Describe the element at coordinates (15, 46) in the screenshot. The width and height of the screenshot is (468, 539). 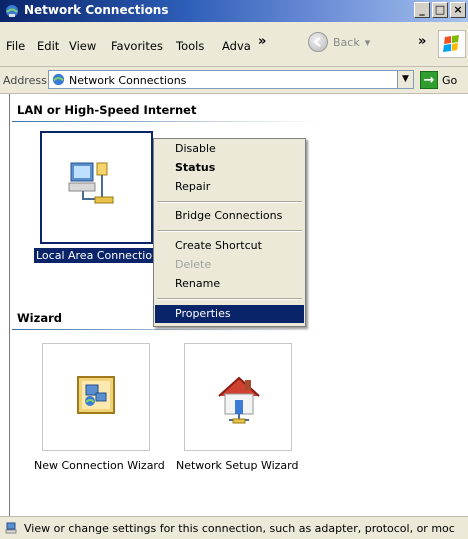
I see `menu-file: File` at that location.